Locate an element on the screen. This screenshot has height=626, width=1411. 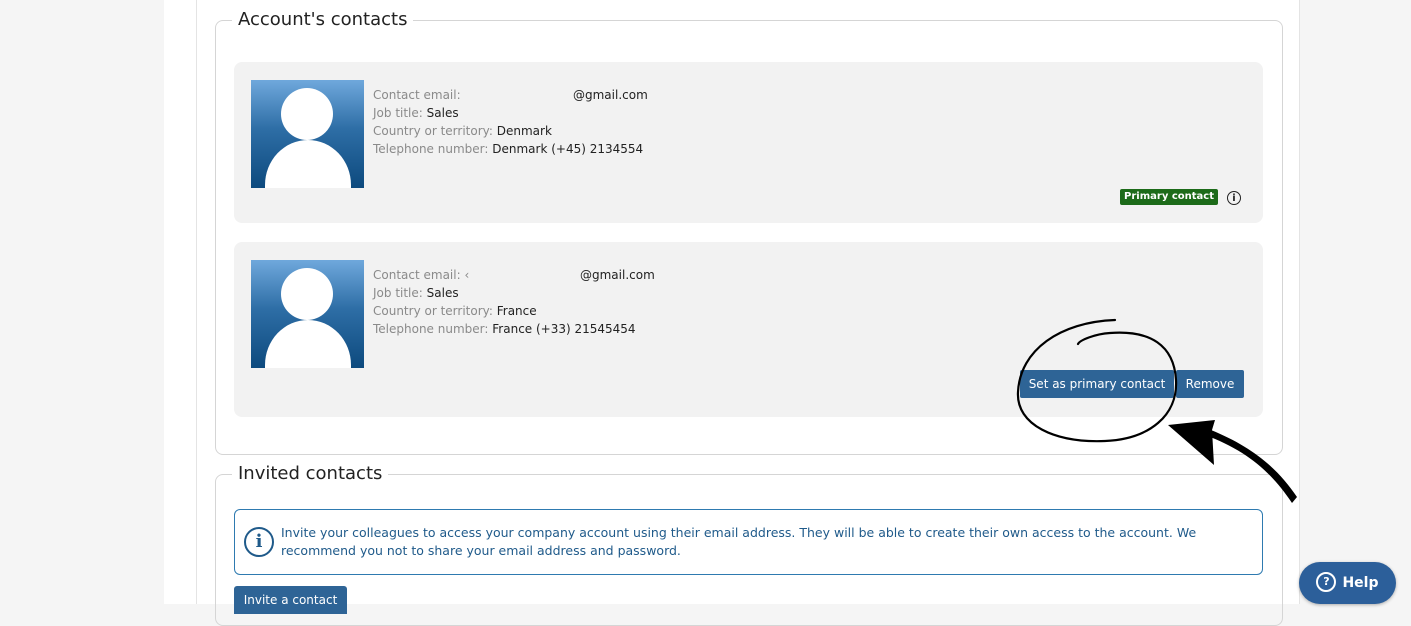
question-icon: ? is located at coordinates (1326, 581).